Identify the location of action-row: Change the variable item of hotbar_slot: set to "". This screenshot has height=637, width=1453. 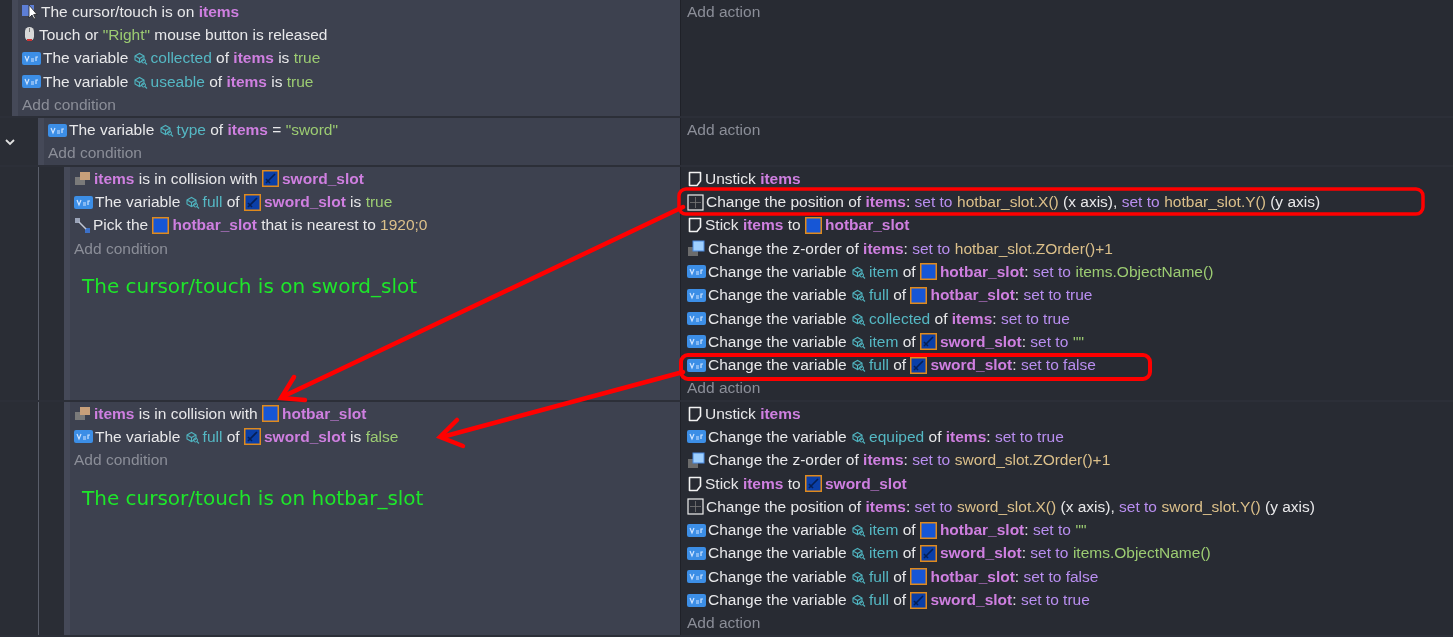
(1070, 530).